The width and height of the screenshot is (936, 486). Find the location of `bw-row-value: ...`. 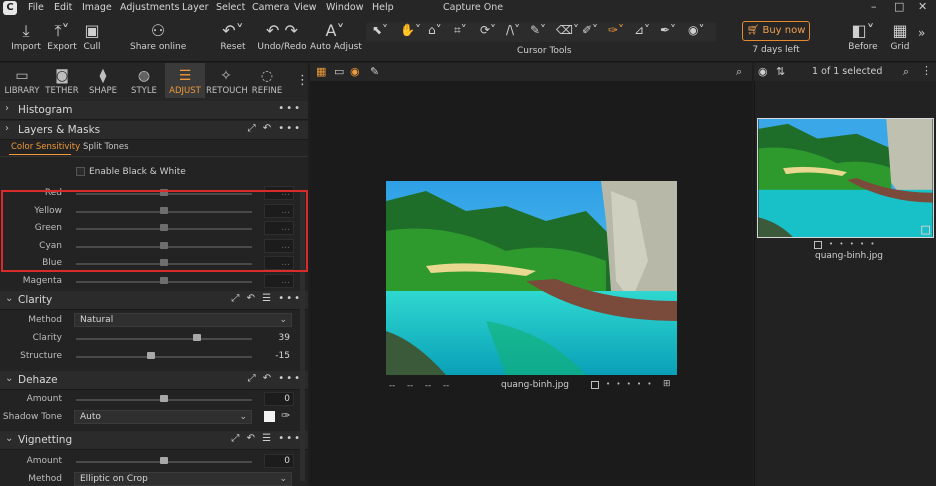

bw-row-value: ... is located at coordinates (279, 281).